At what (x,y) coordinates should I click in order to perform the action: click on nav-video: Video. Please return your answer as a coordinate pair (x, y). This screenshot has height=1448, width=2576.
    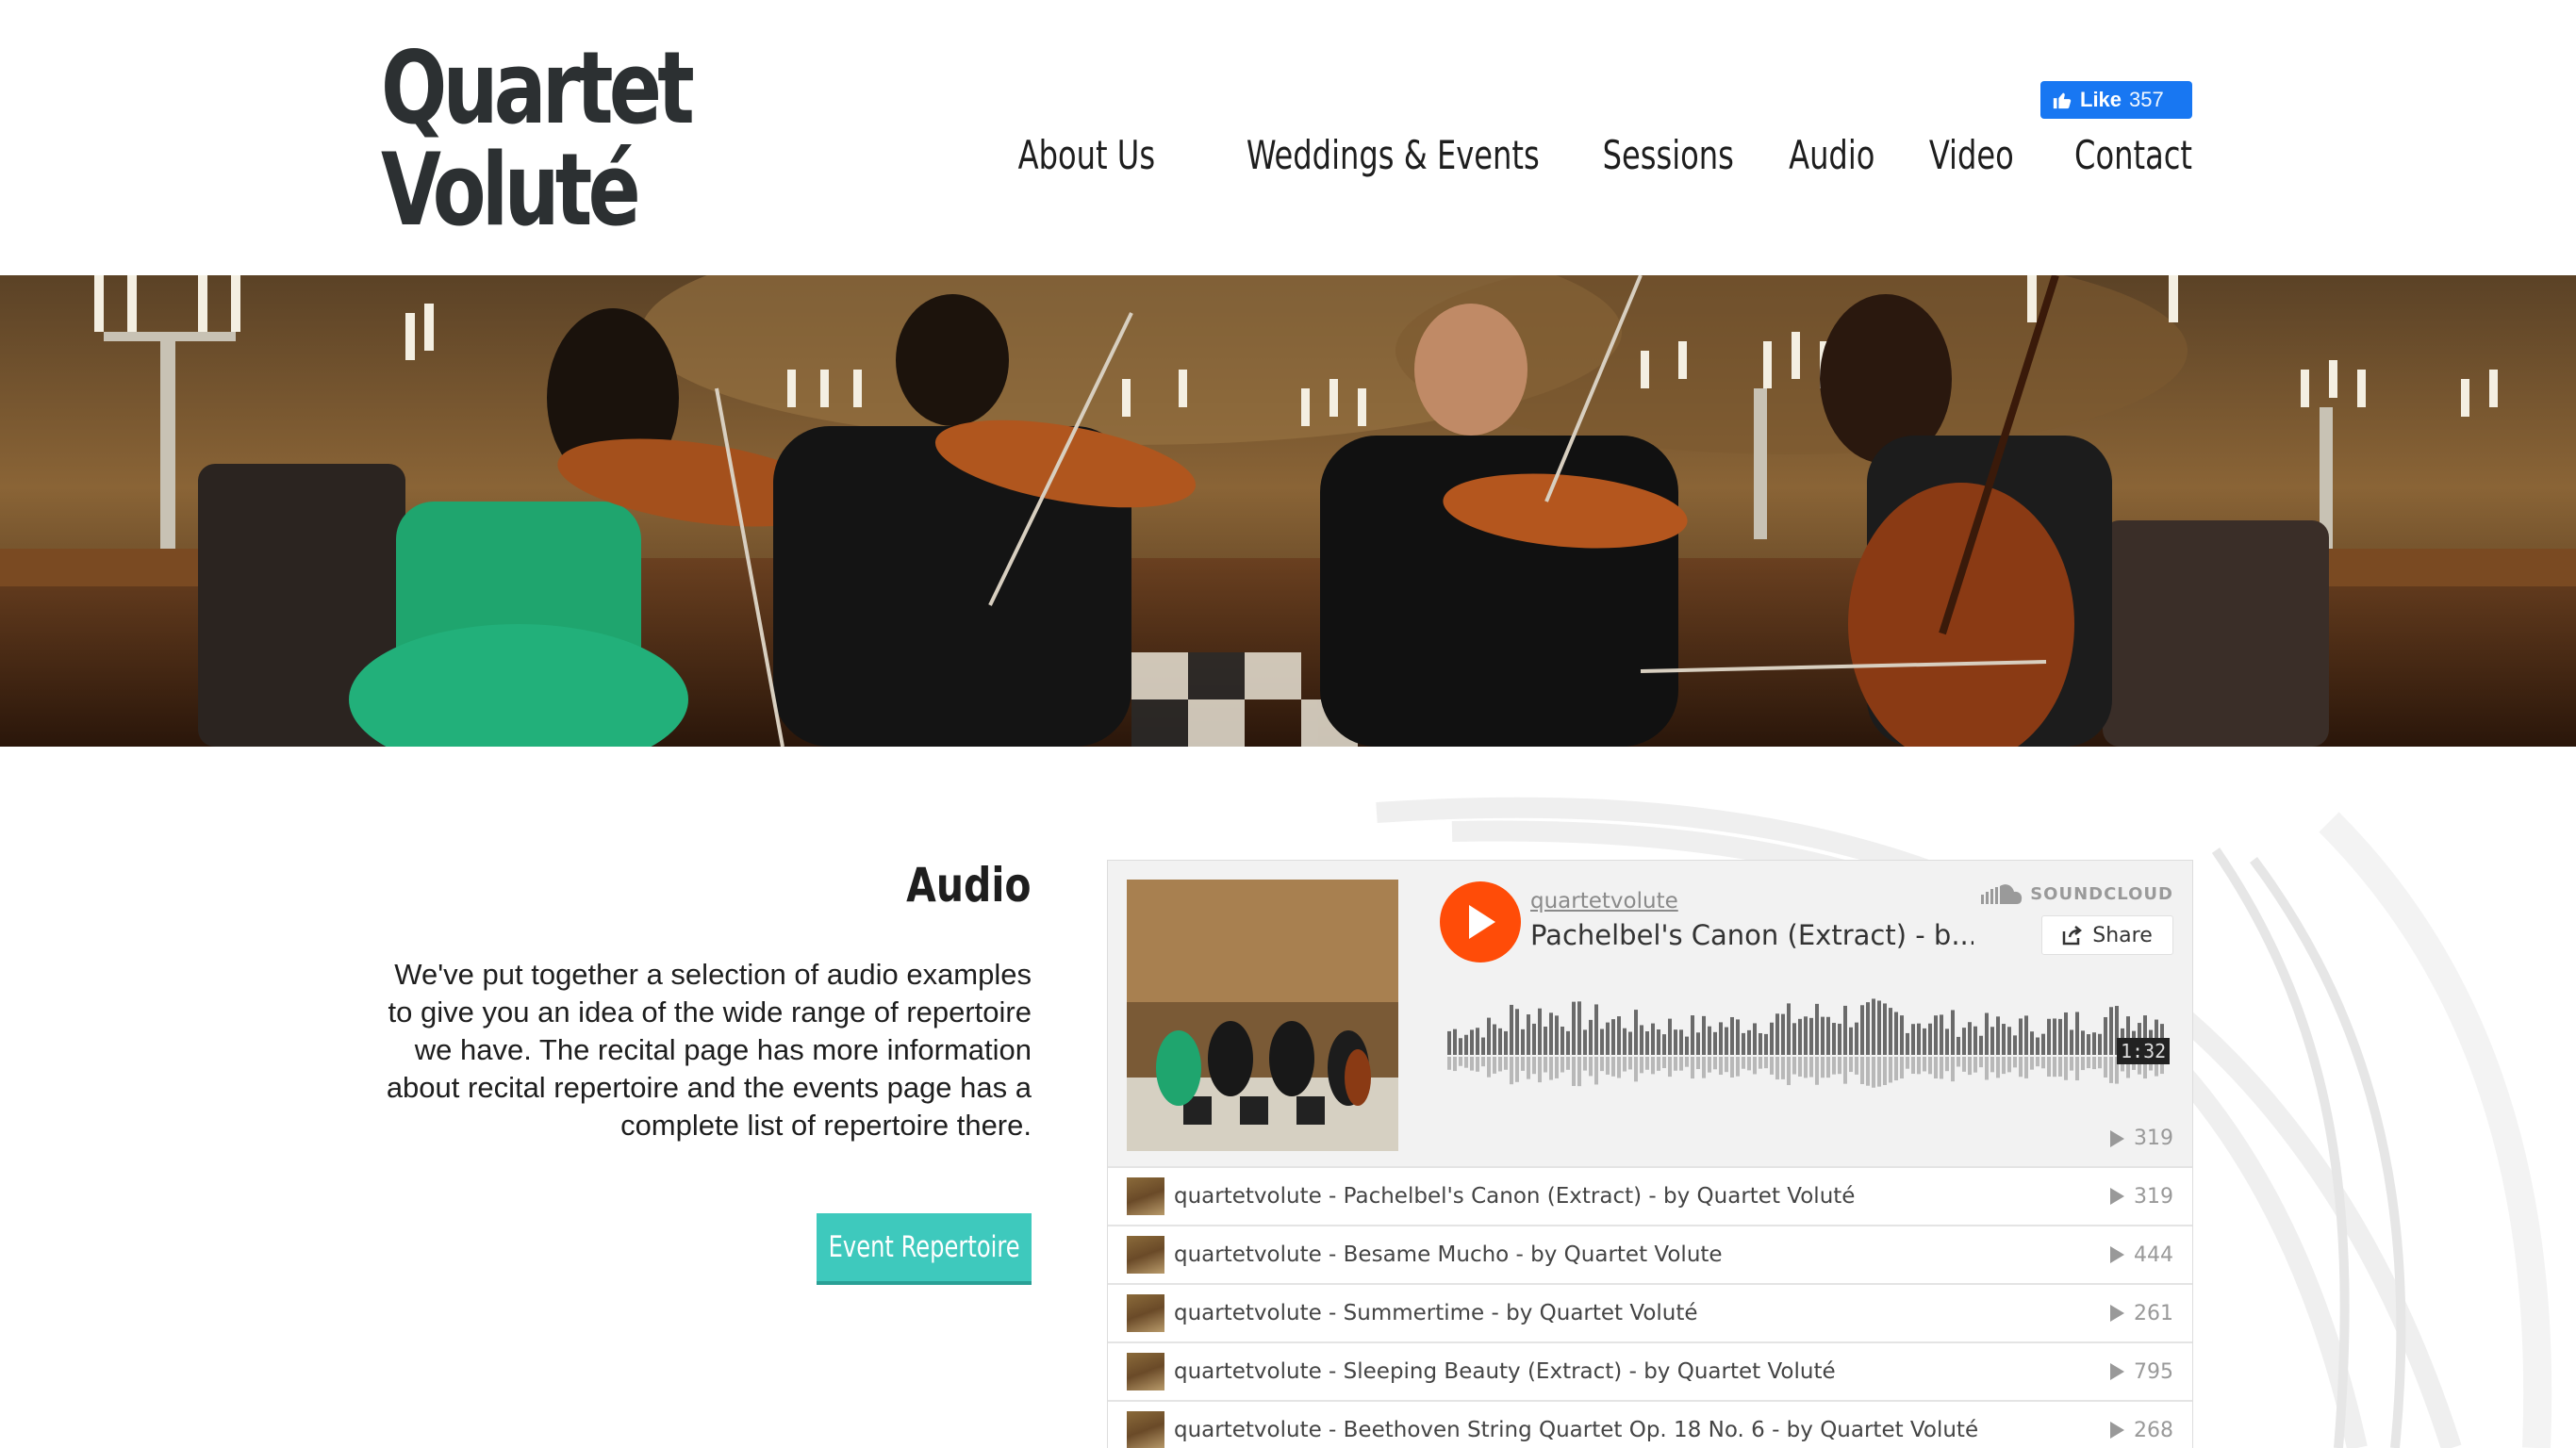
    Looking at the image, I should click on (1971, 155).